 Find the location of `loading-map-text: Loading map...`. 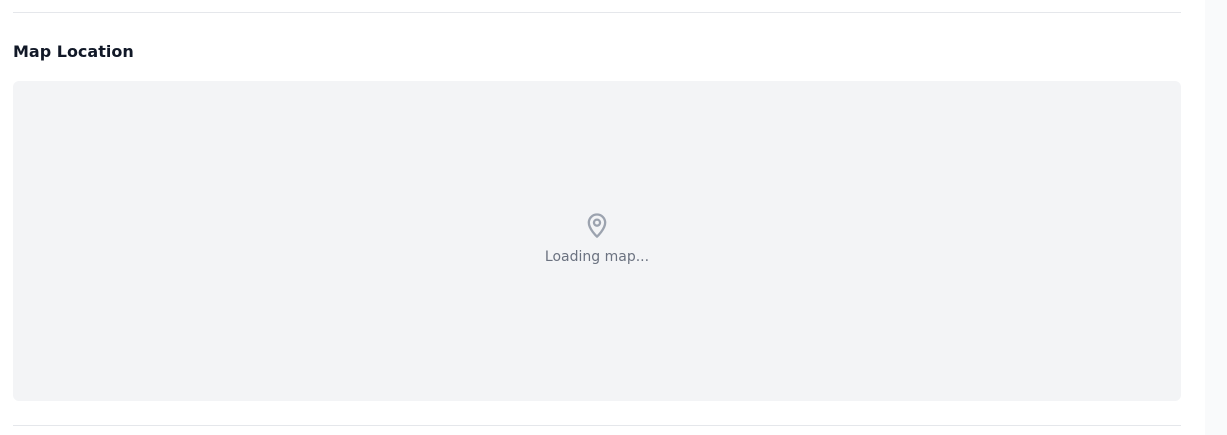

loading-map-text: Loading map... is located at coordinates (597, 257).